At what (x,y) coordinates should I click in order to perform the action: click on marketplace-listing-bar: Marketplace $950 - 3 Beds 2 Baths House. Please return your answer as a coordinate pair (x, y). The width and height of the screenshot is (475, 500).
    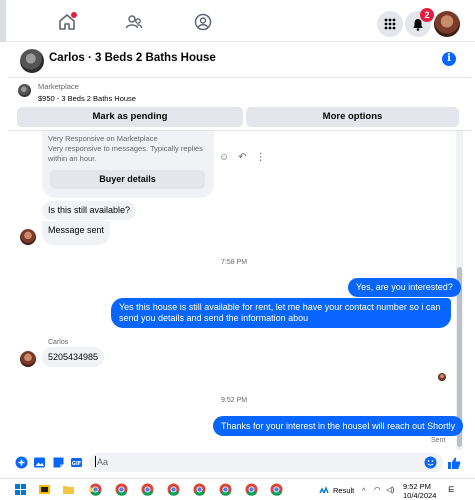
    Looking at the image, I should click on (239, 92).